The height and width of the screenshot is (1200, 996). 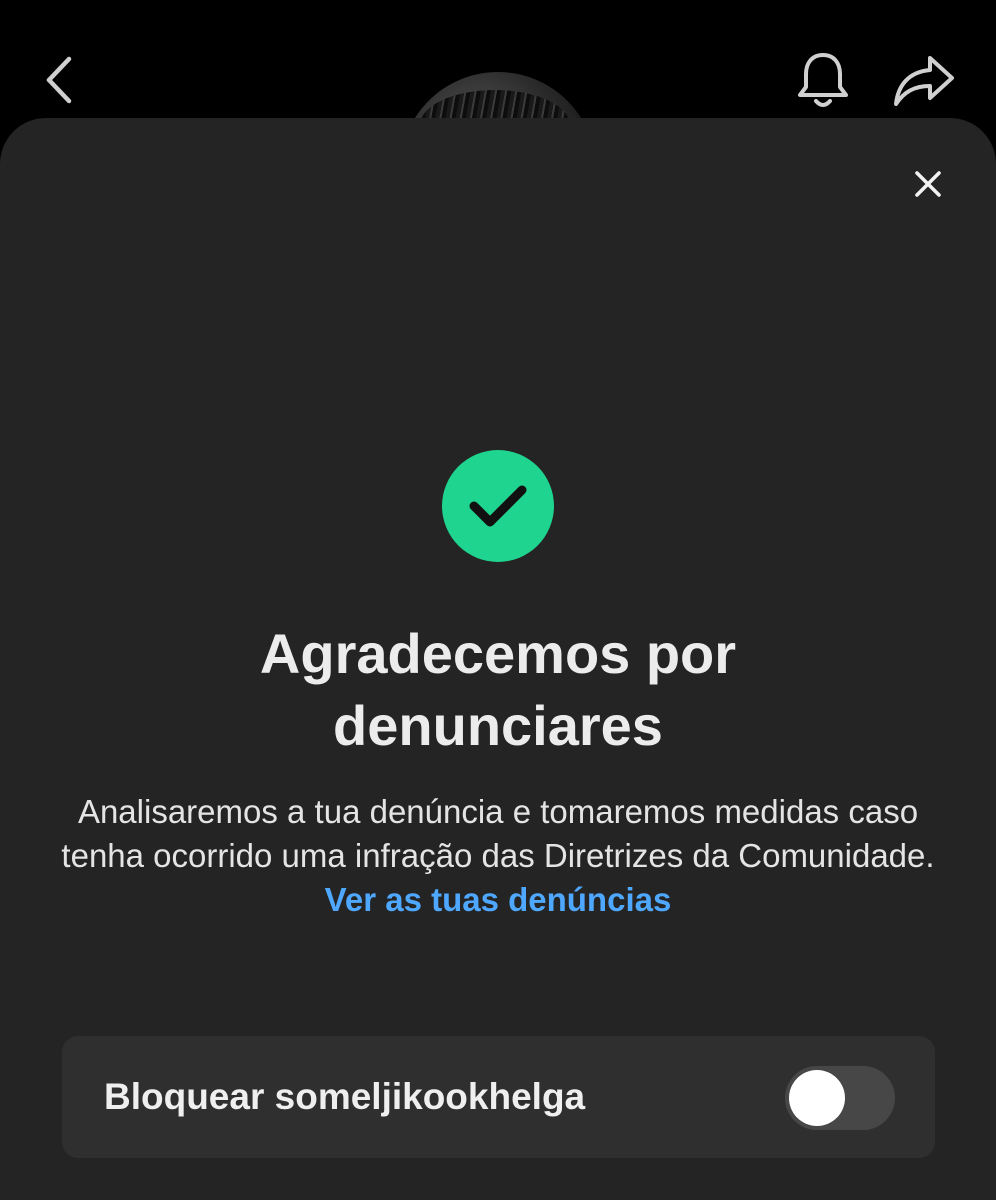 I want to click on success-badge, so click(x=498, y=506).